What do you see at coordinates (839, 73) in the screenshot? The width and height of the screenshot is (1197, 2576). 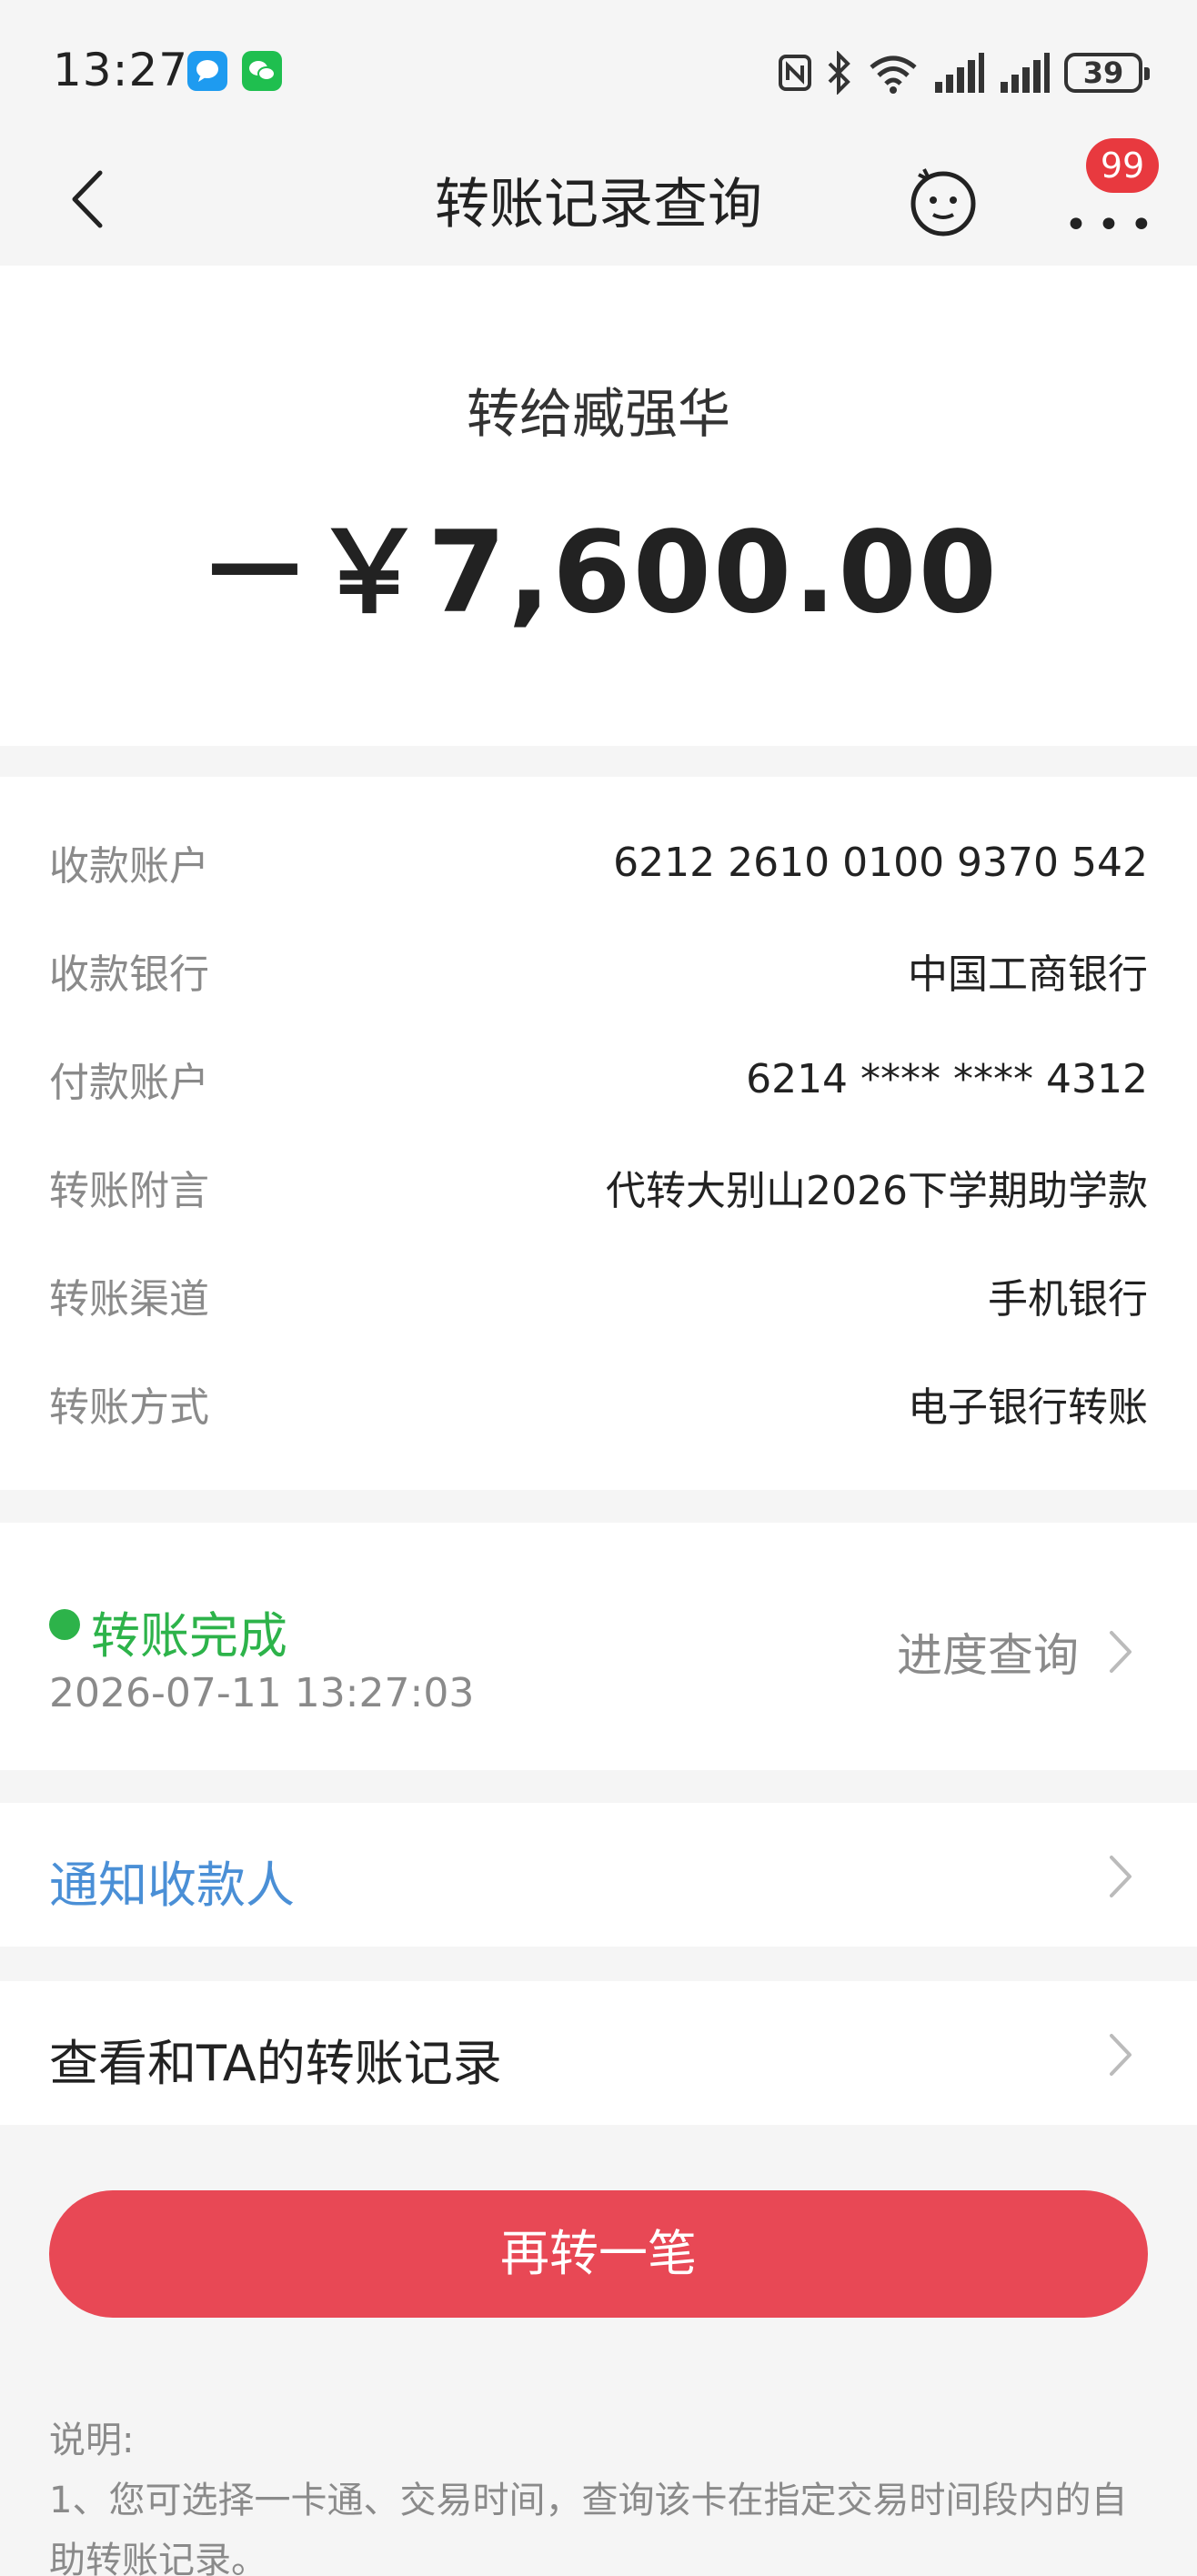 I see `bluetooth-icon` at bounding box center [839, 73].